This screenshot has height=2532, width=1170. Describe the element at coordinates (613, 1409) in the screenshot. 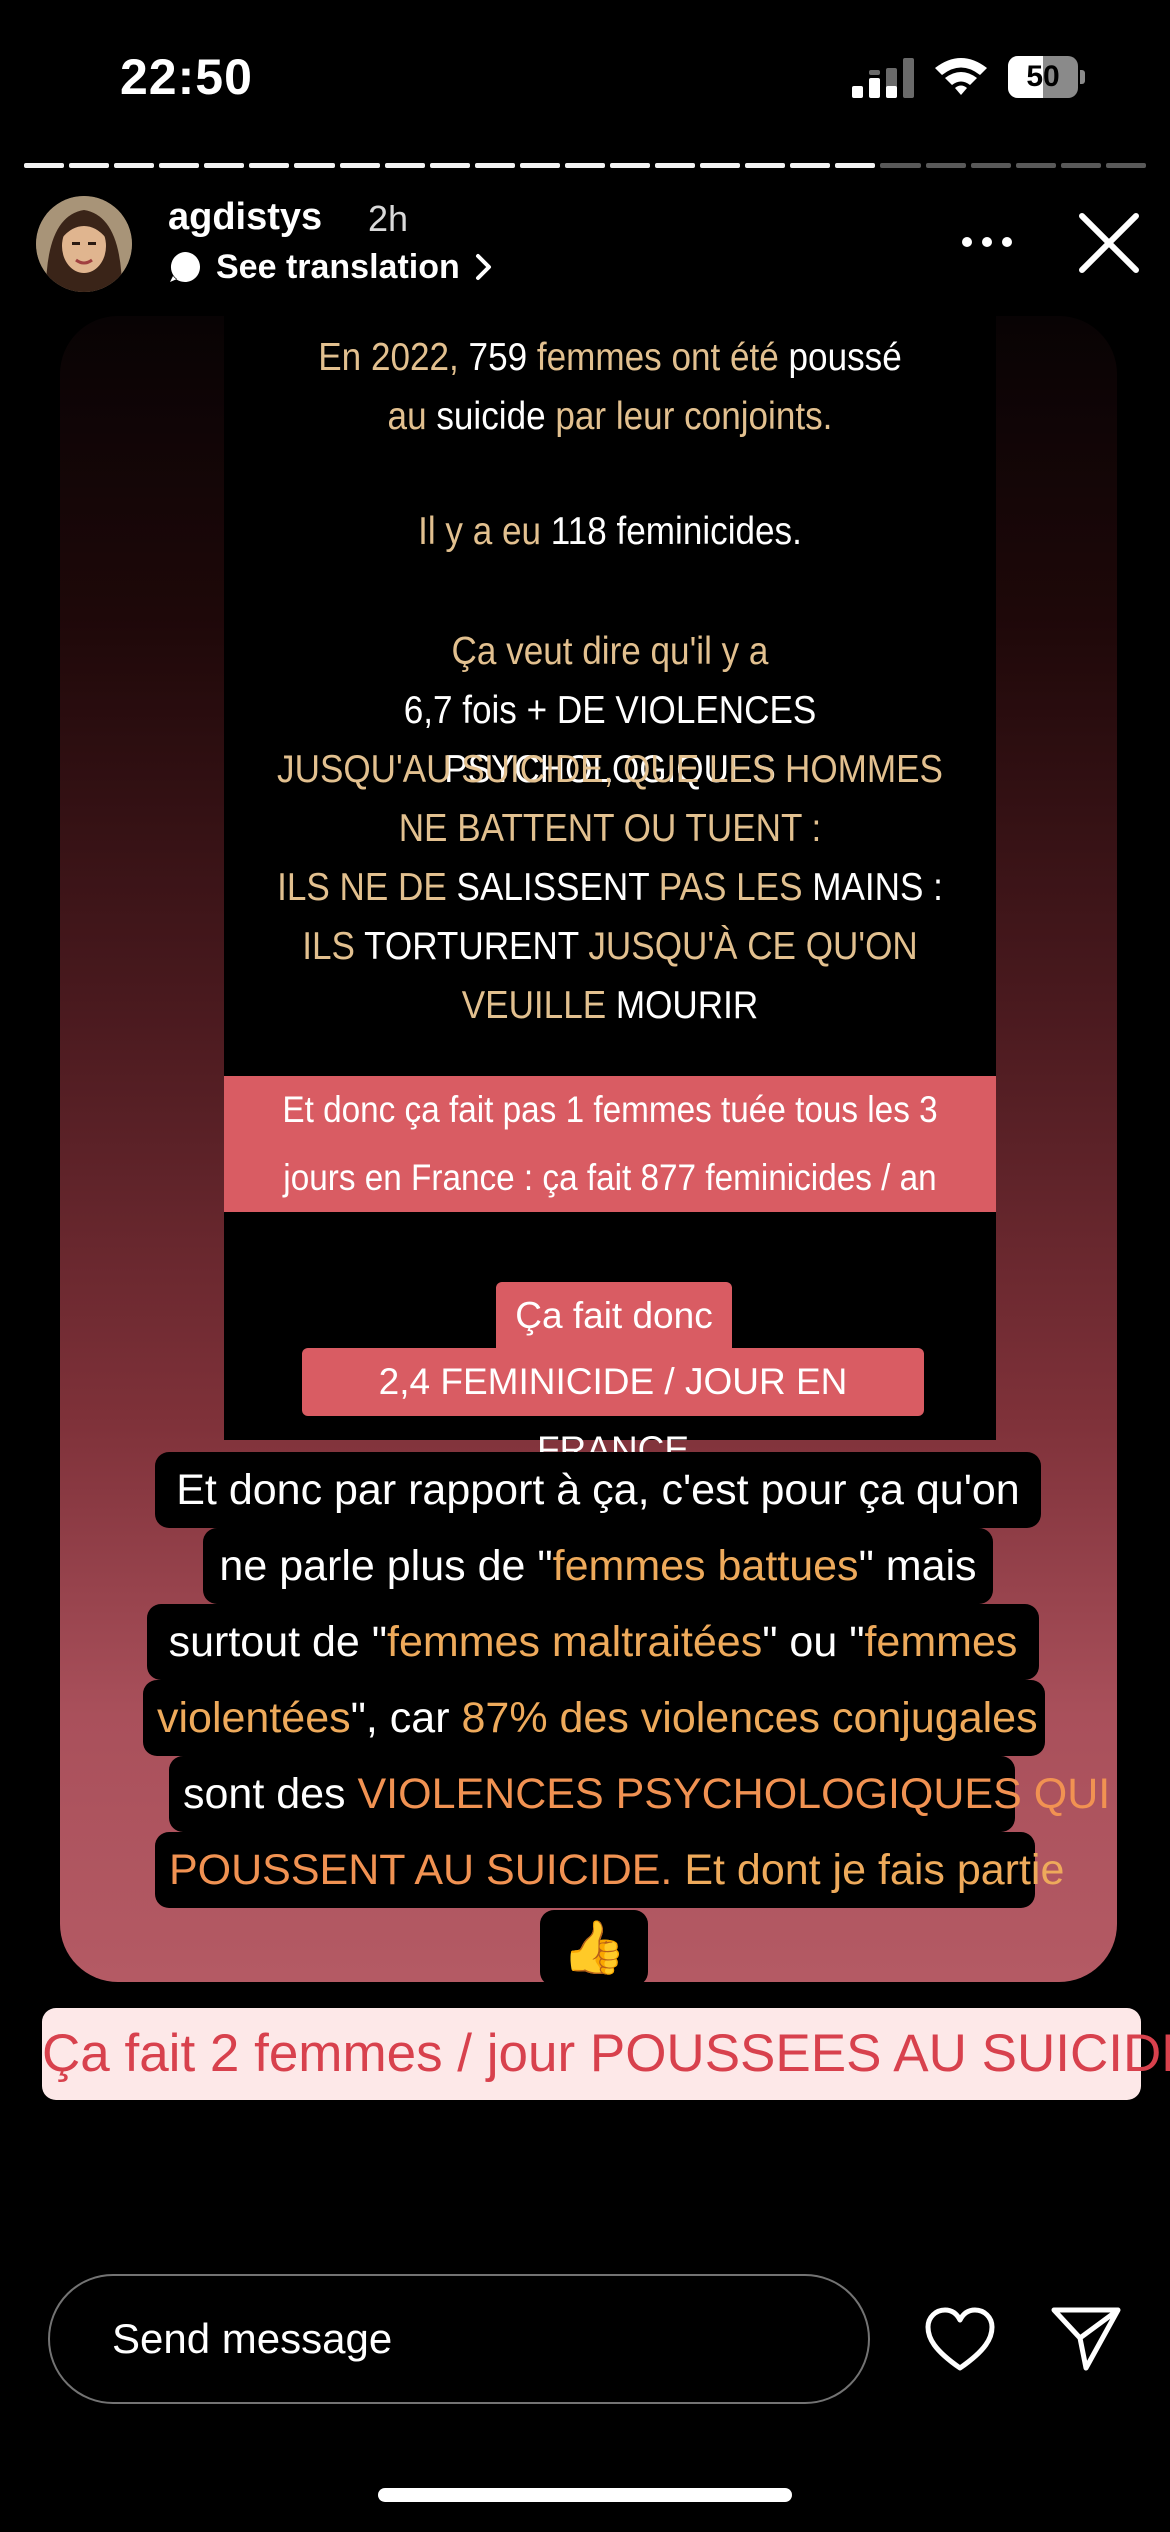

I see `highlight-box-2-4-feminicide: 2,4 FEMINICIDE / JOUR EN FRANCE` at that location.